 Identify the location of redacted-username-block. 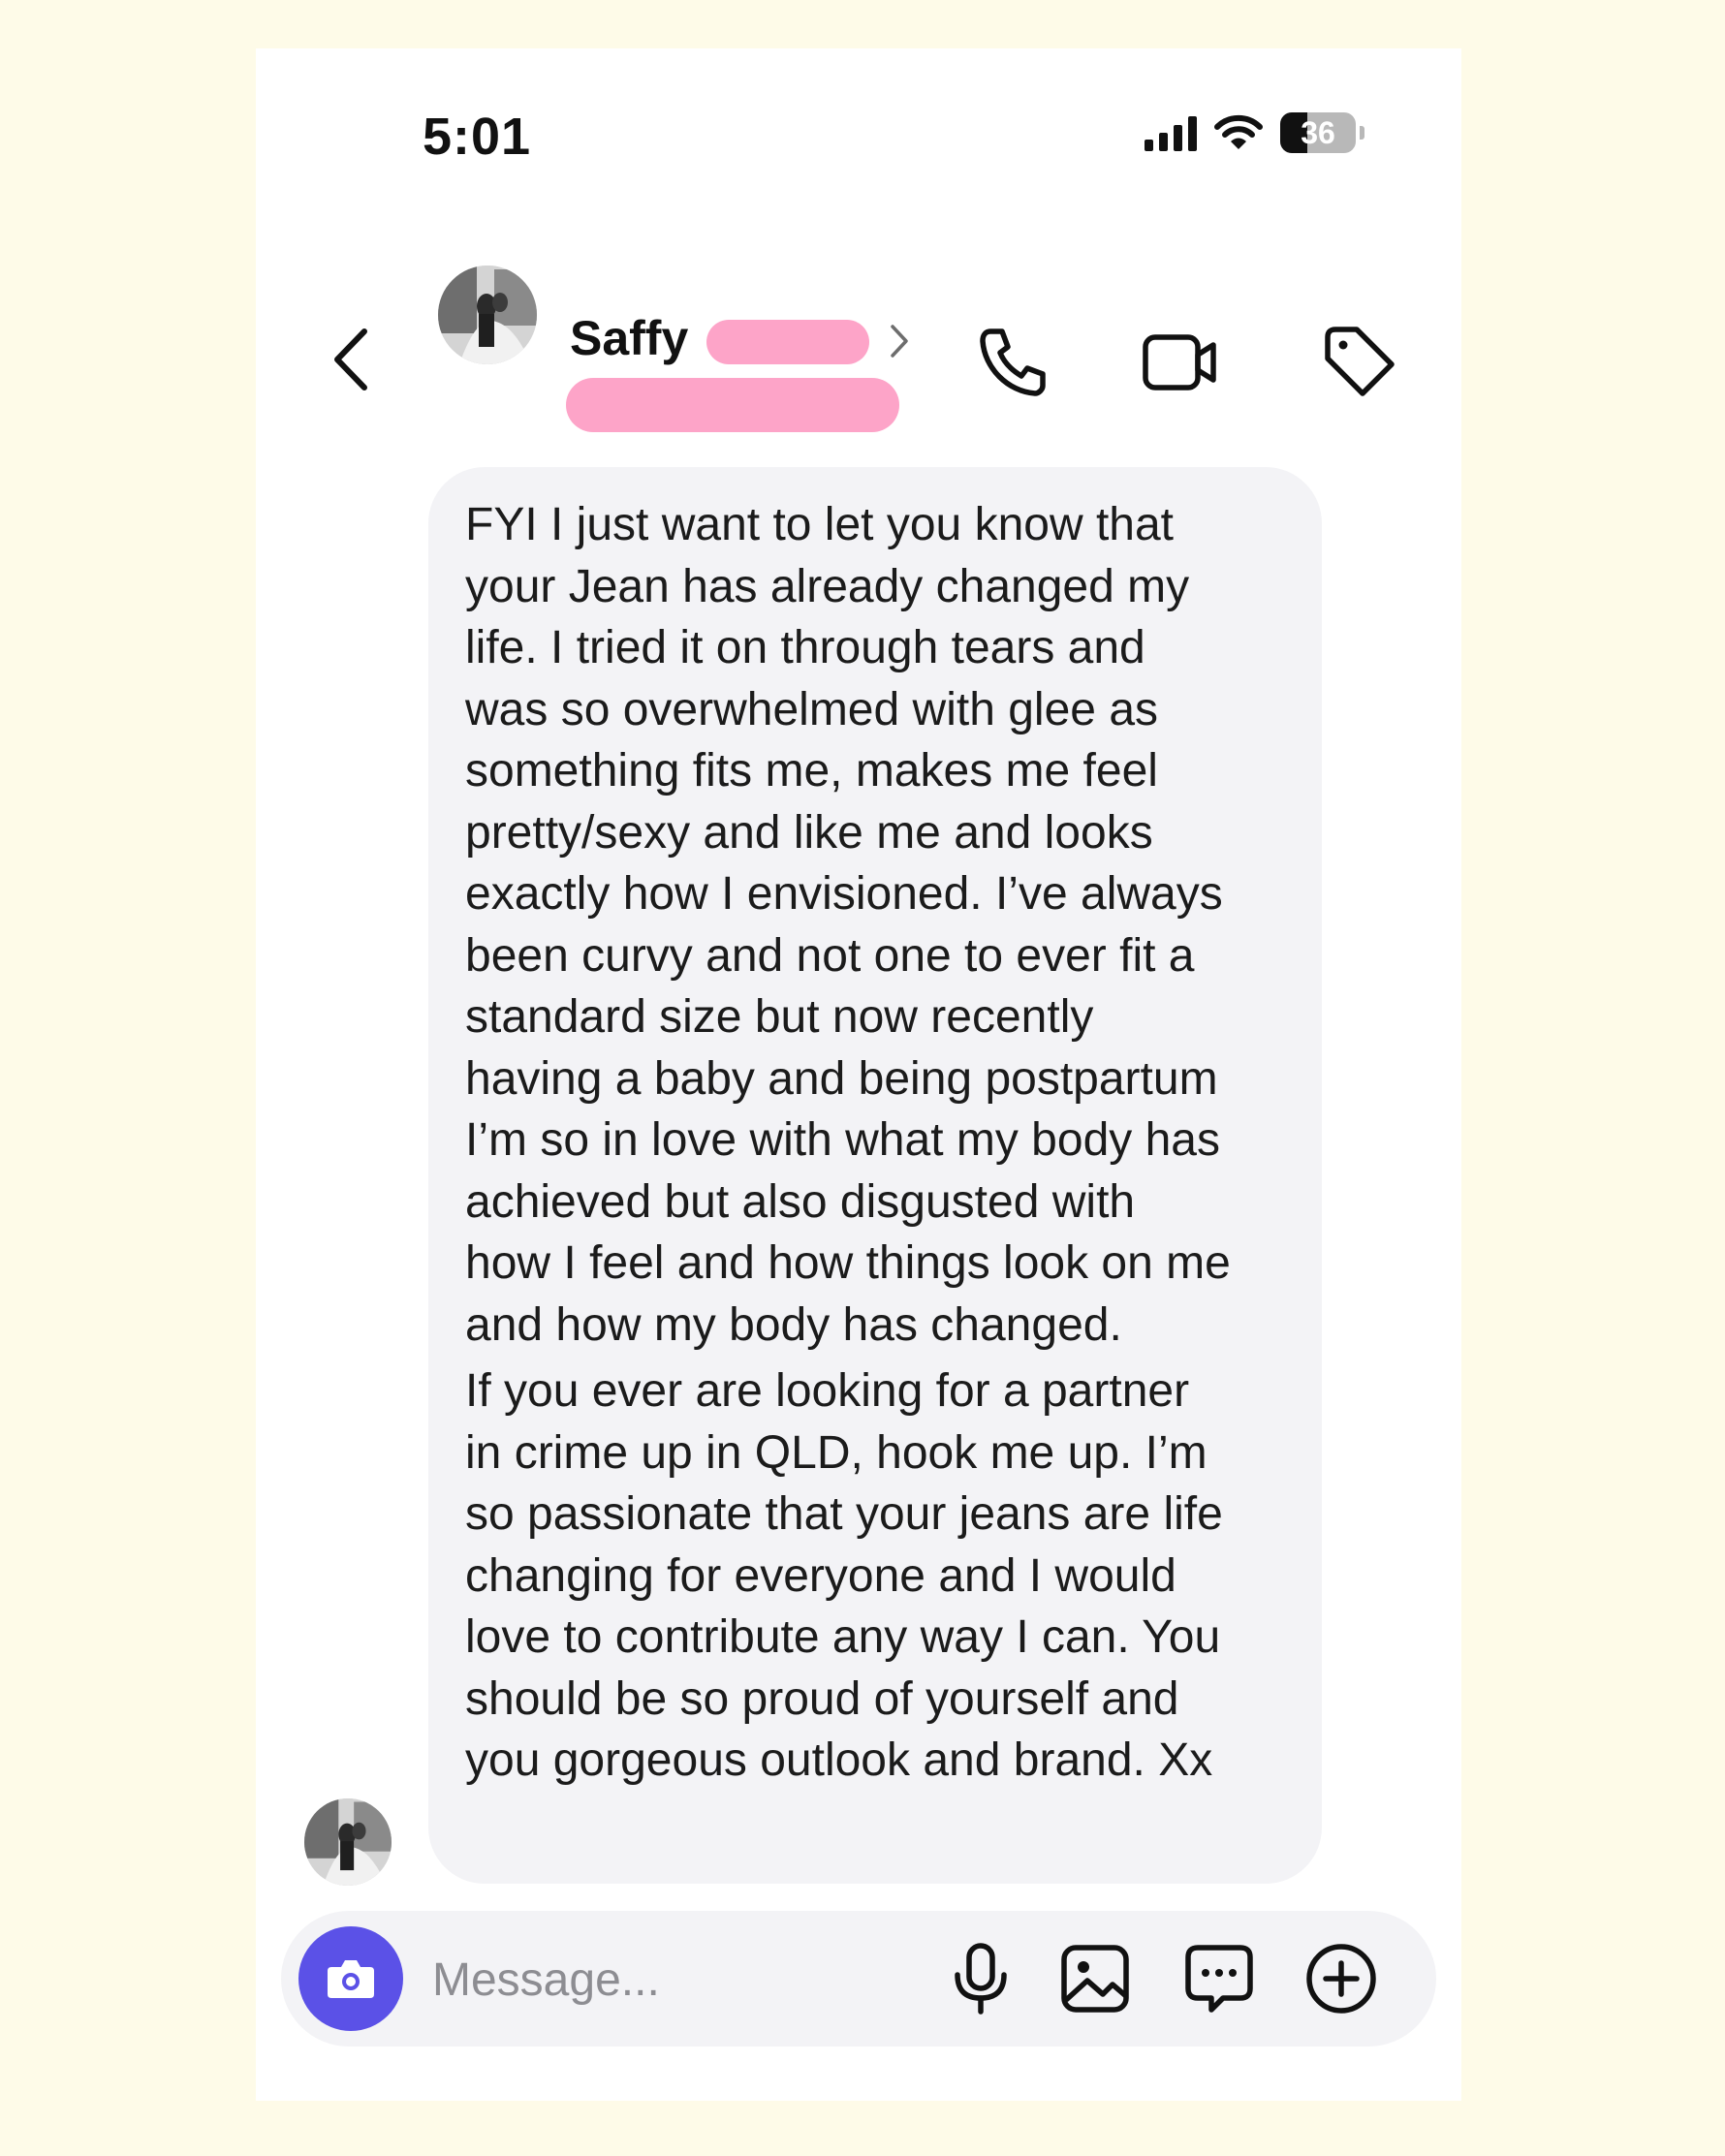
(732, 405).